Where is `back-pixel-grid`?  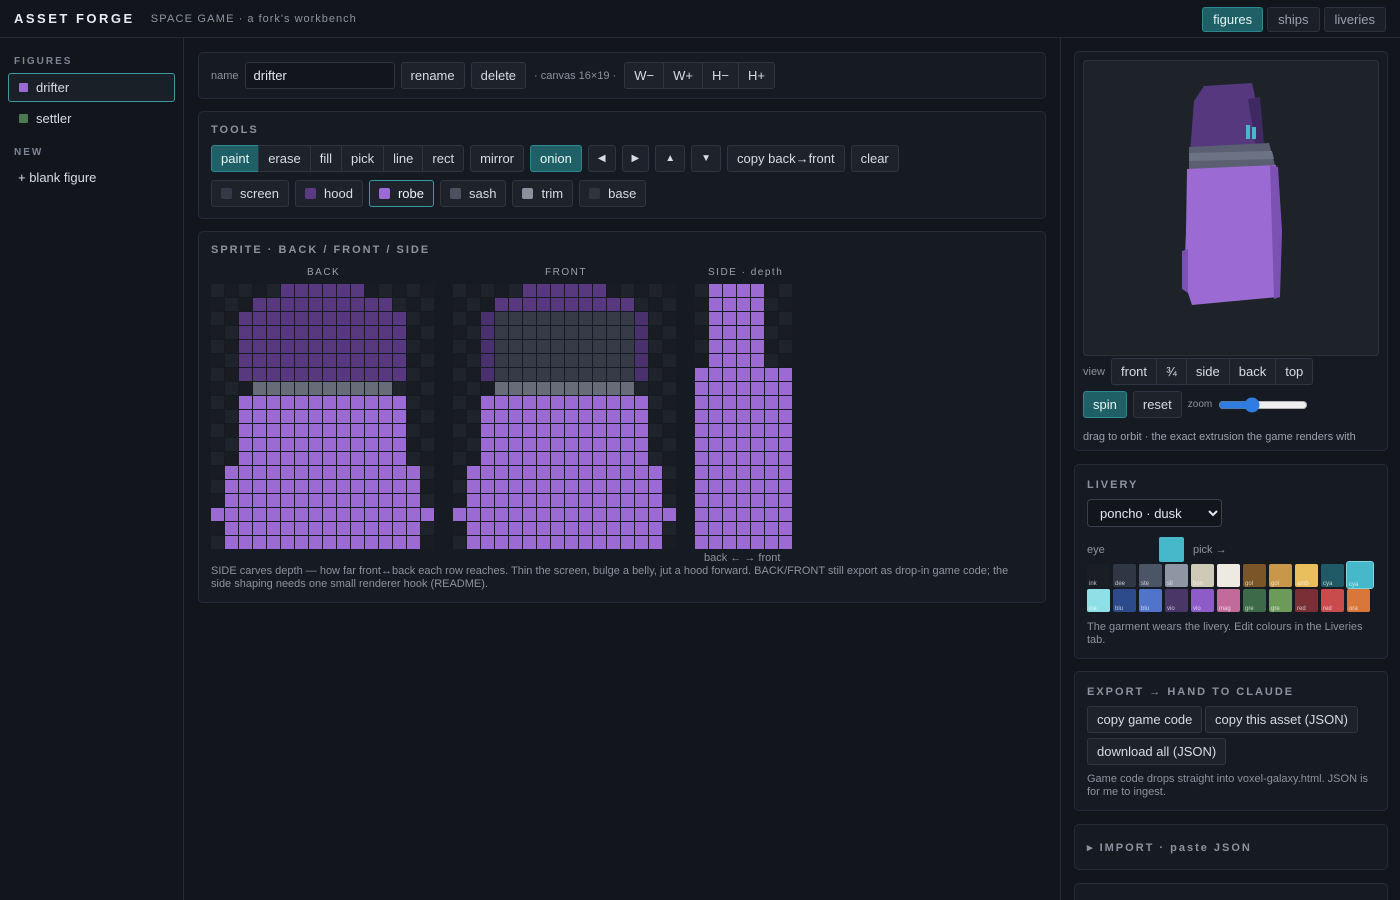
back-pixel-grid is located at coordinates (322, 416).